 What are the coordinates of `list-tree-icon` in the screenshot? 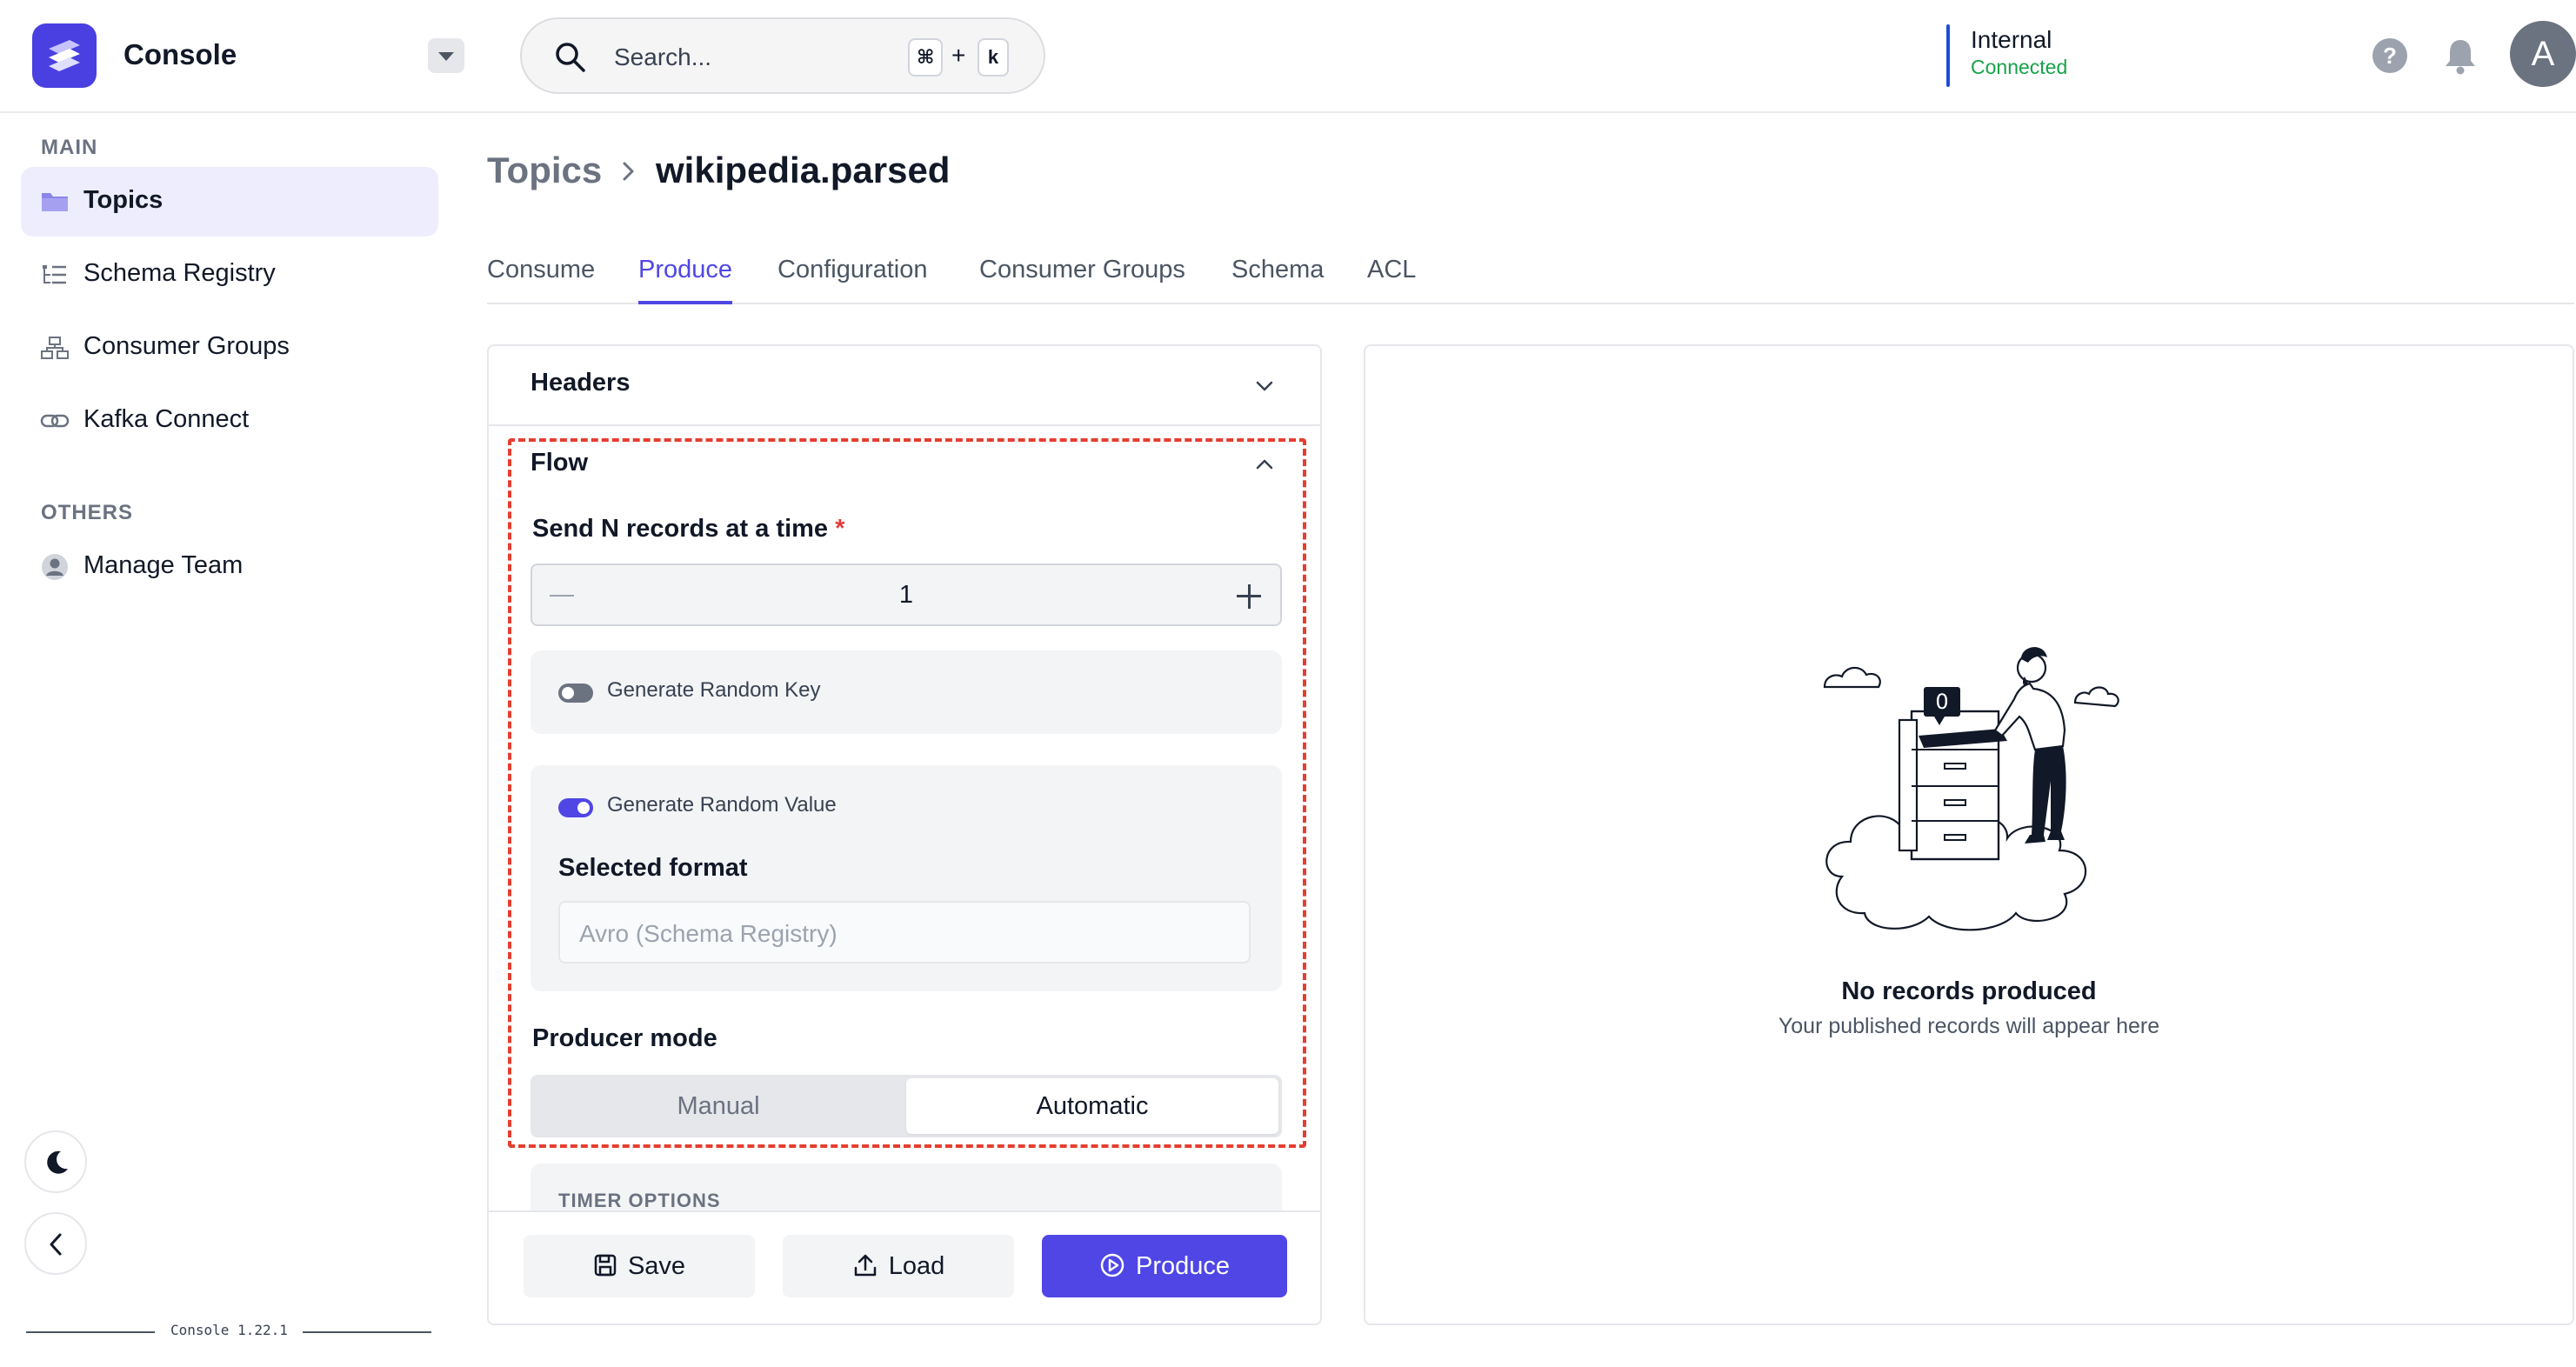 It's located at (54, 275).